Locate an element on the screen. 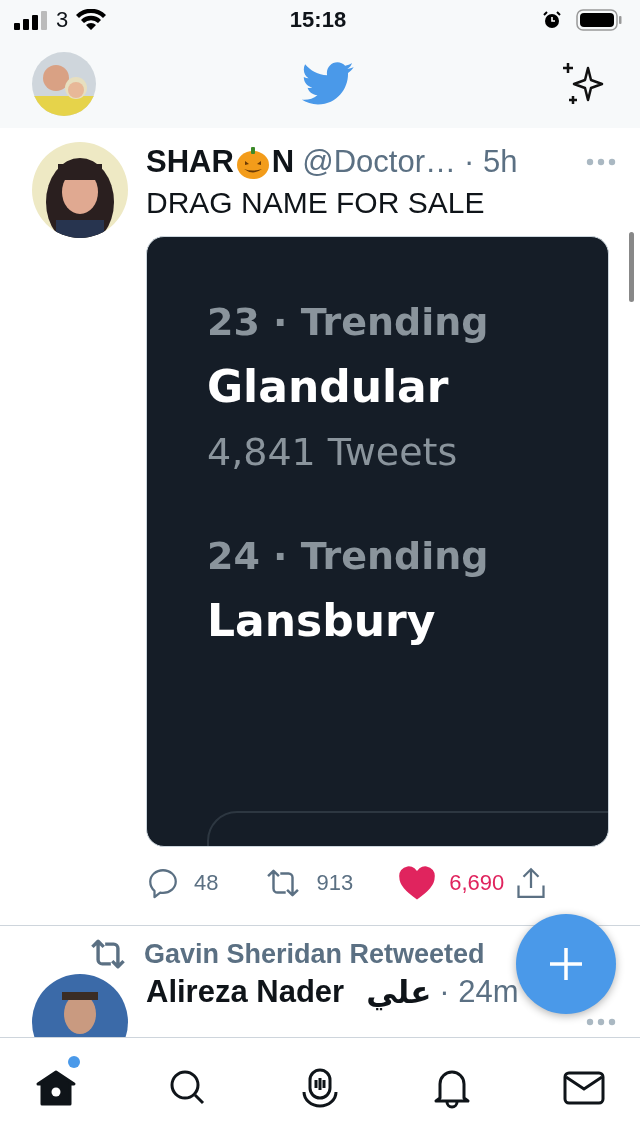  signal-icon is located at coordinates (31, 20).